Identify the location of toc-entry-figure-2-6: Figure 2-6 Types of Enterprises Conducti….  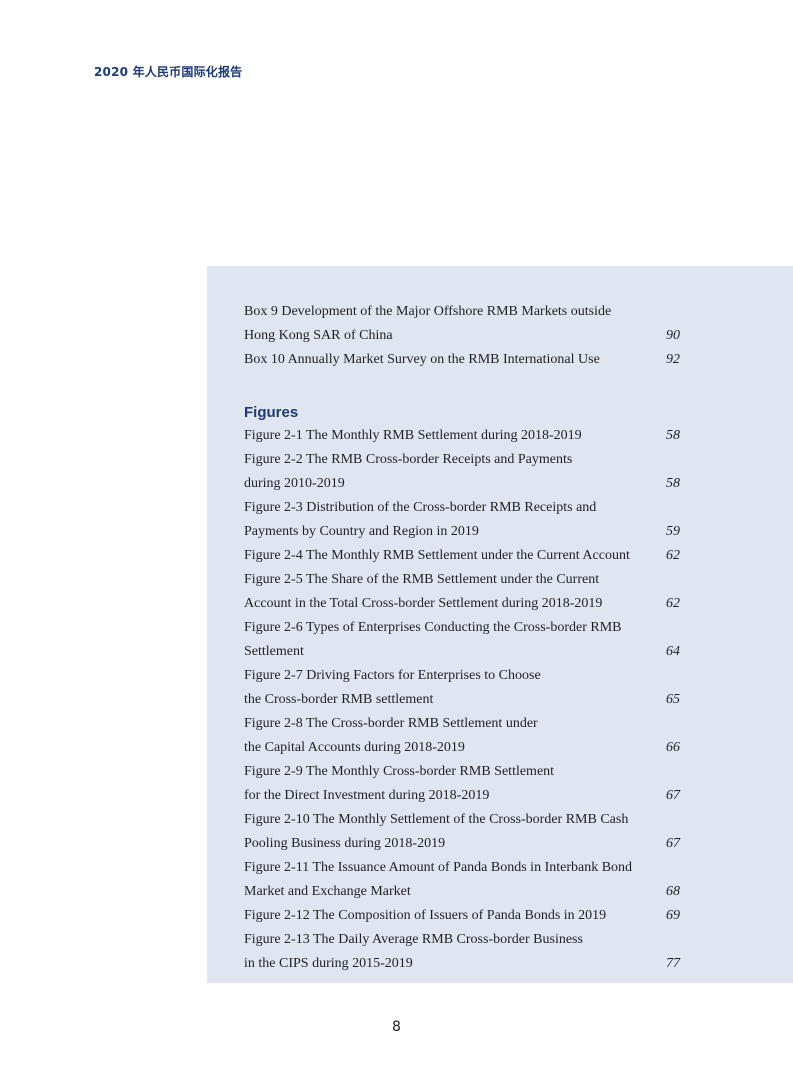
(462, 640).